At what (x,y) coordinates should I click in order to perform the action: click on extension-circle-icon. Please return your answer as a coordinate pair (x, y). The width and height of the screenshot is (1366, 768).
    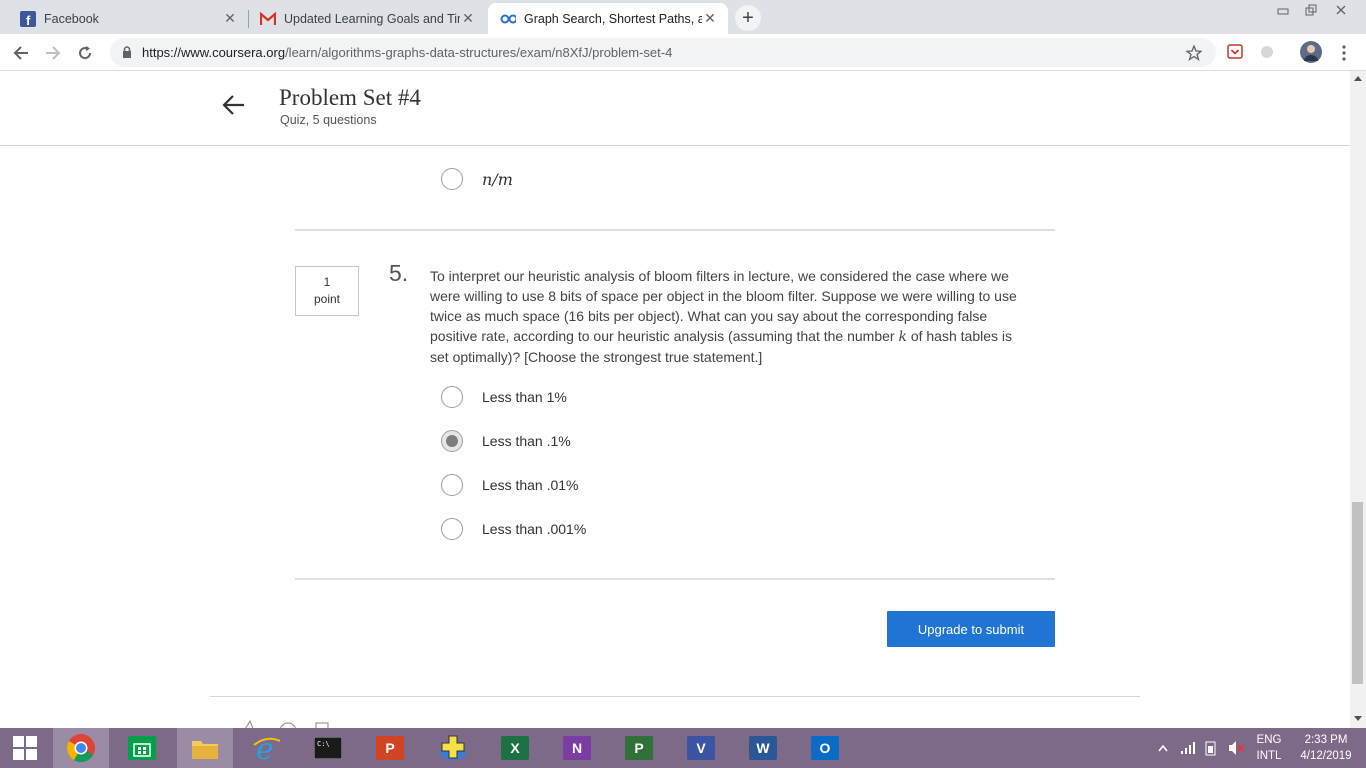
    Looking at the image, I should click on (1267, 52).